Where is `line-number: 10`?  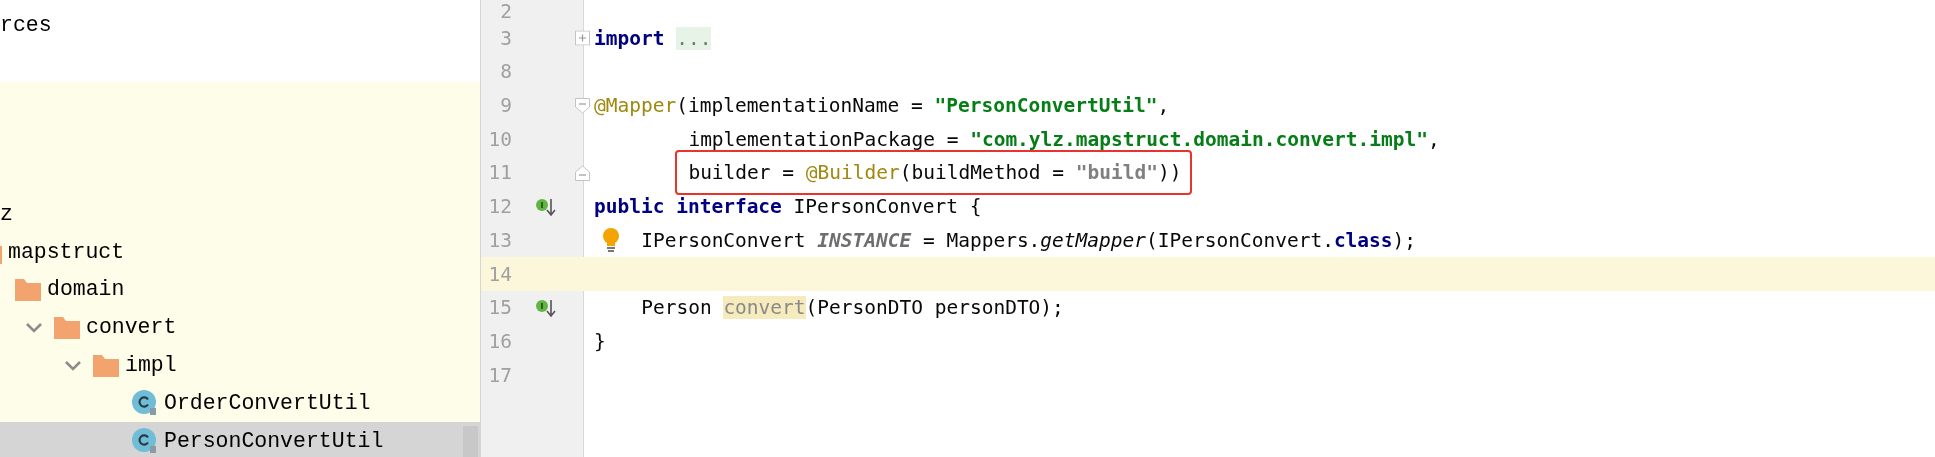 line-number: 10 is located at coordinates (499, 139).